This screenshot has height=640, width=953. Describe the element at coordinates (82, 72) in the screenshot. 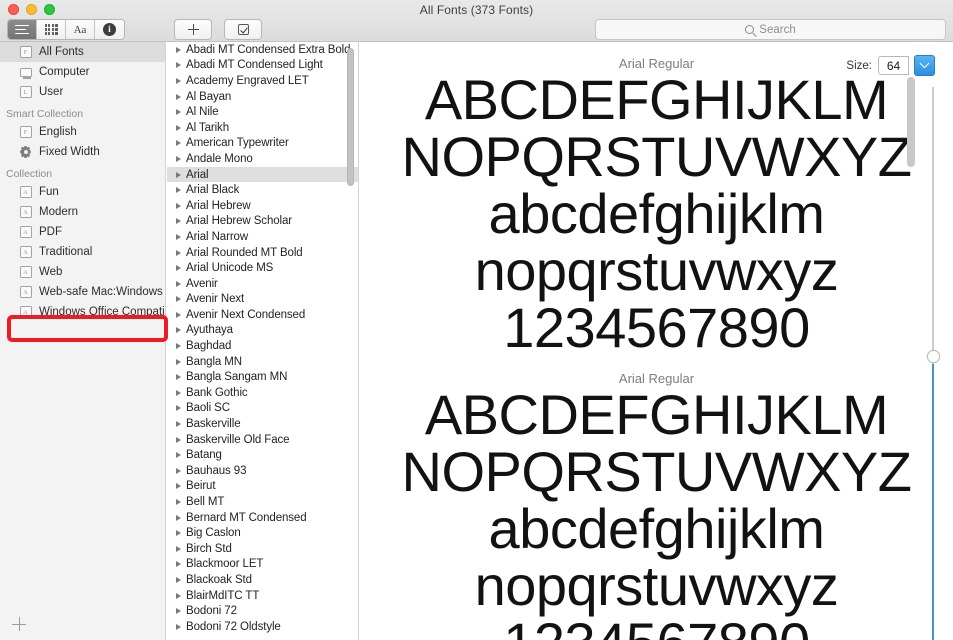

I see `sidebar-item-computer: Computer` at that location.